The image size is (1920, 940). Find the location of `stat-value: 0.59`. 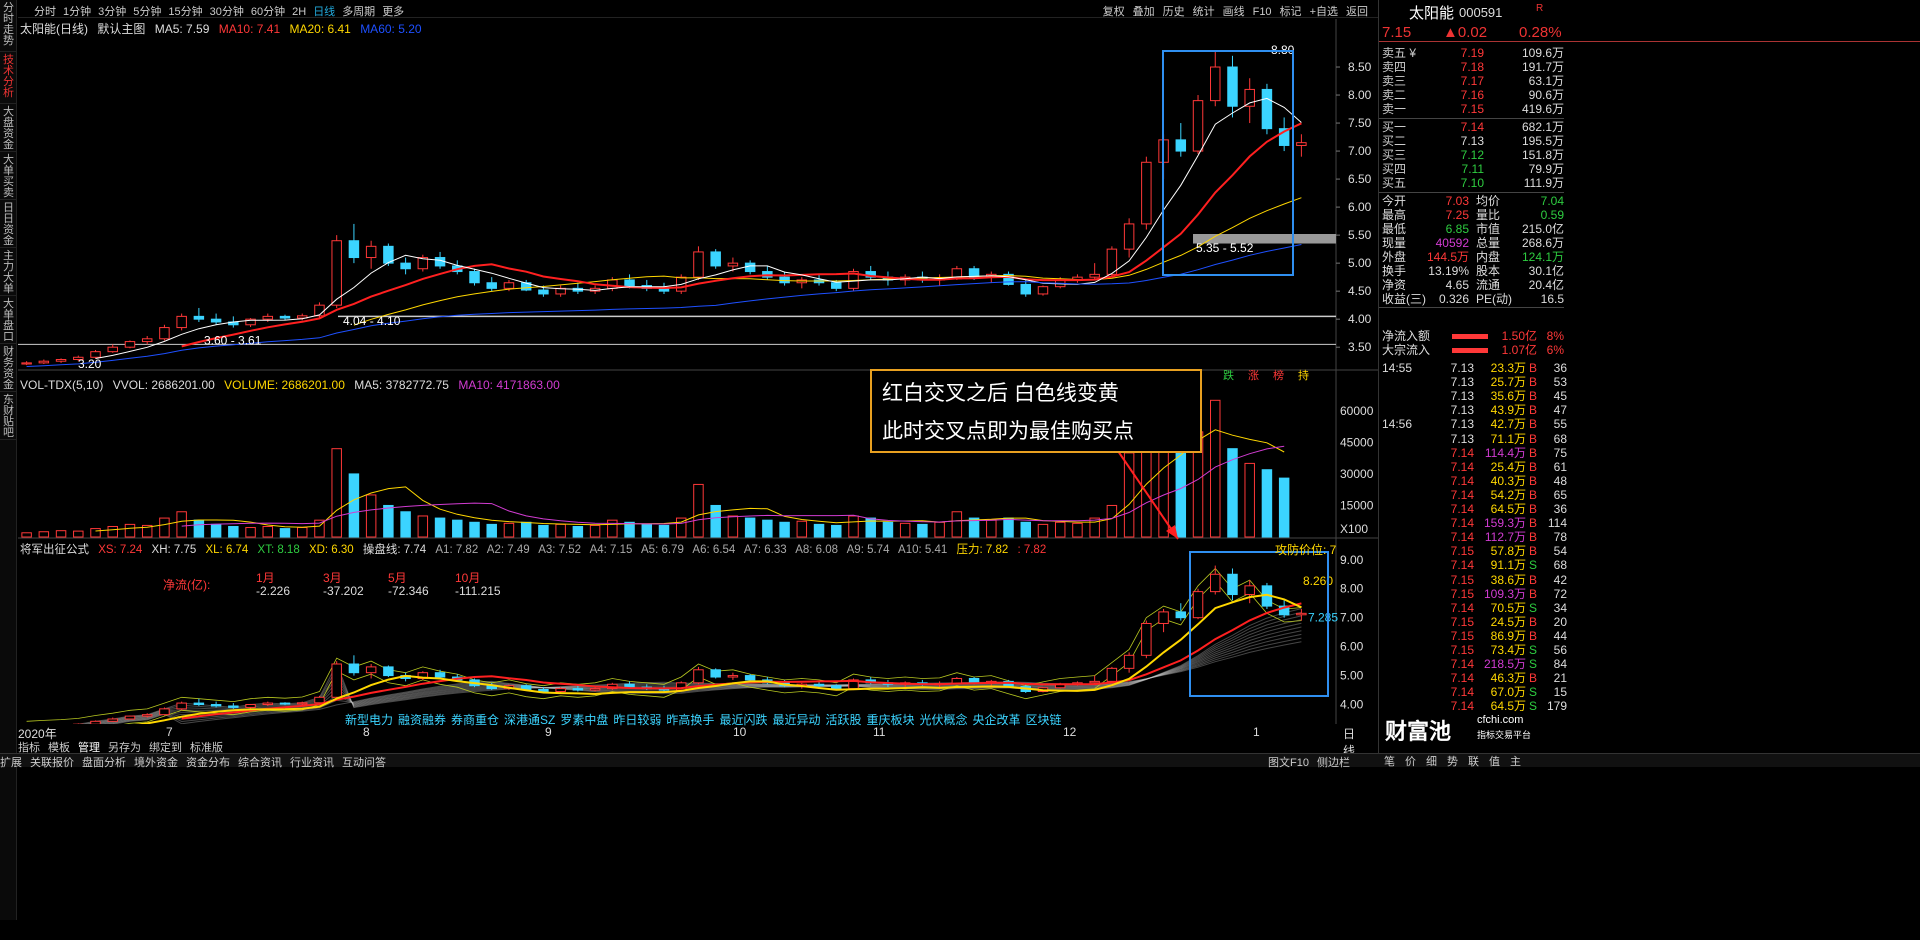

stat-value: 0.59 is located at coordinates (1552, 215).